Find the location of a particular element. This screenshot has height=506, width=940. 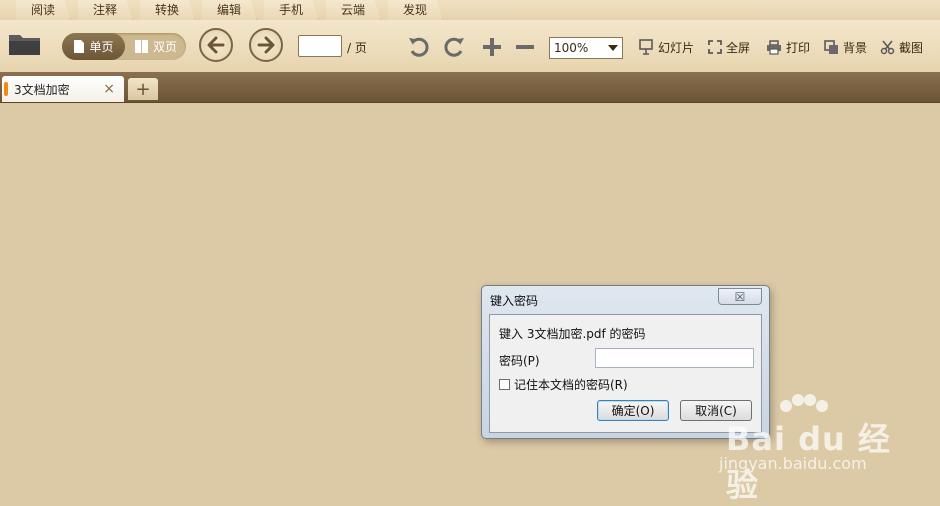

zoom-value: 100% is located at coordinates (571, 48).